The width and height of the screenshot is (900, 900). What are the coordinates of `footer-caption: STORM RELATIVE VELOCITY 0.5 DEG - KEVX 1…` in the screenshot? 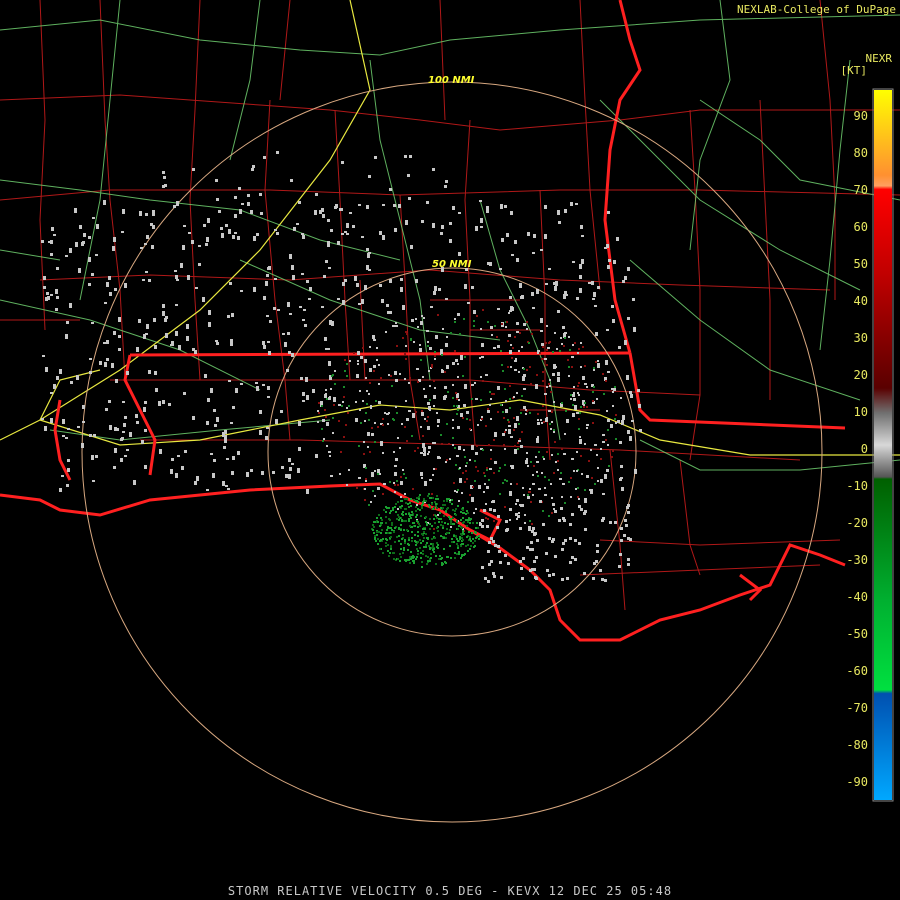 It's located at (450, 891).